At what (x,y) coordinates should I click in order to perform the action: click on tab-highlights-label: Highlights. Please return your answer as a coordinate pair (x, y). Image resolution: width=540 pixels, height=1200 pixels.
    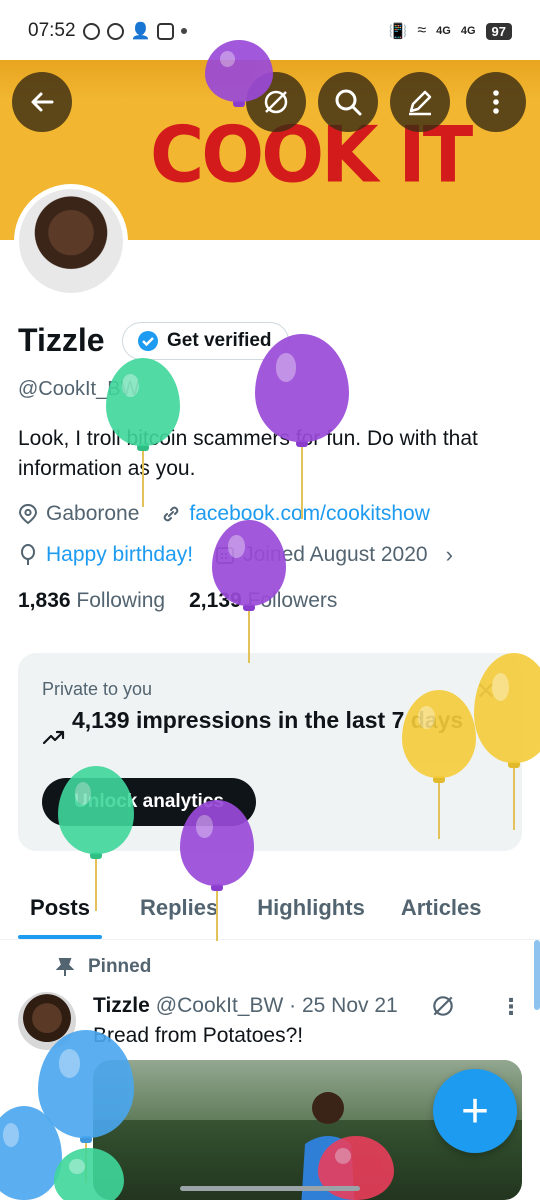
    Looking at the image, I should click on (311, 907).